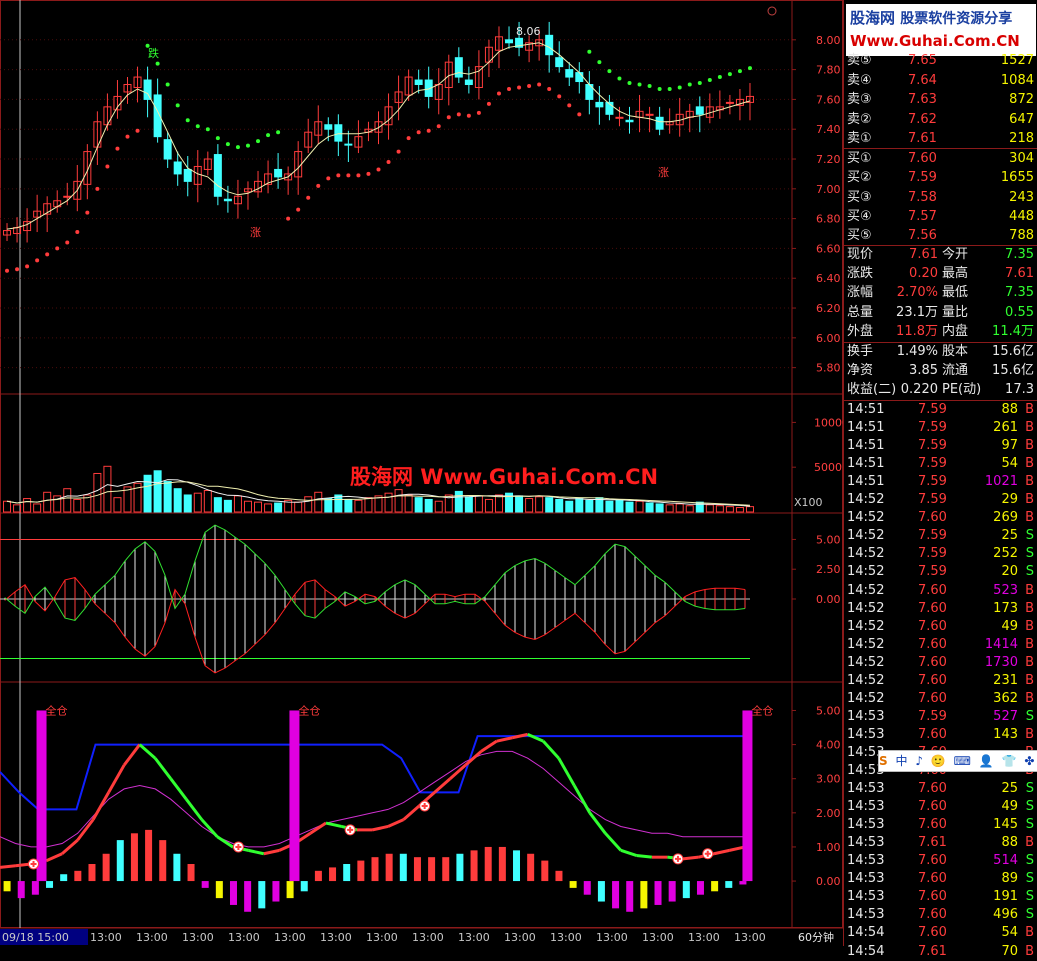 The height and width of the screenshot is (961, 1037). What do you see at coordinates (883, 761) in the screenshot?
I see `ime-s-icon: S` at bounding box center [883, 761].